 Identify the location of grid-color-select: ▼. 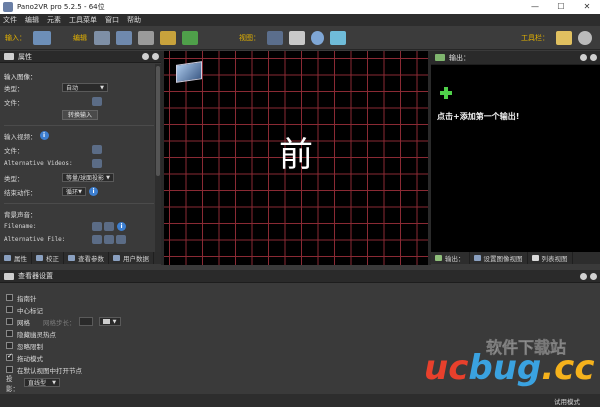
(109, 321).